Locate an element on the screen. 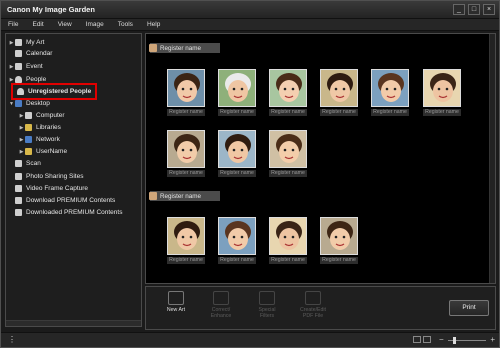 The image size is (500, 348). correct-enhance-button: Correct/ Enhance is located at coordinates (221, 305).